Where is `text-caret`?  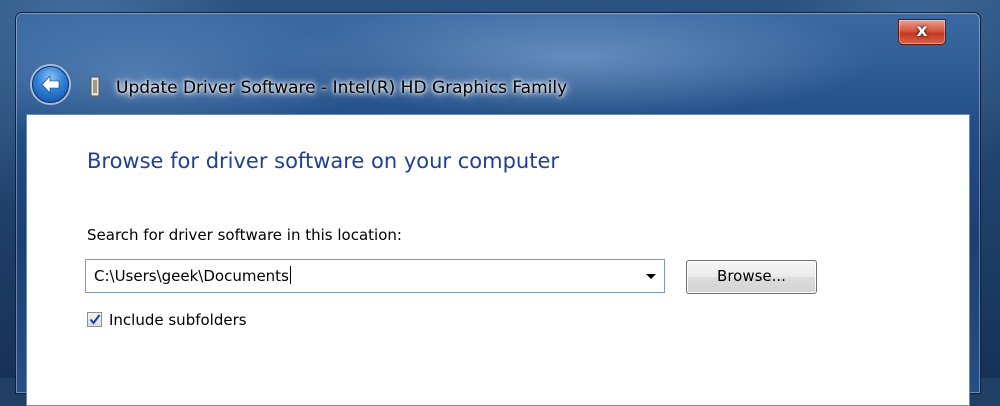 text-caret is located at coordinates (290, 275).